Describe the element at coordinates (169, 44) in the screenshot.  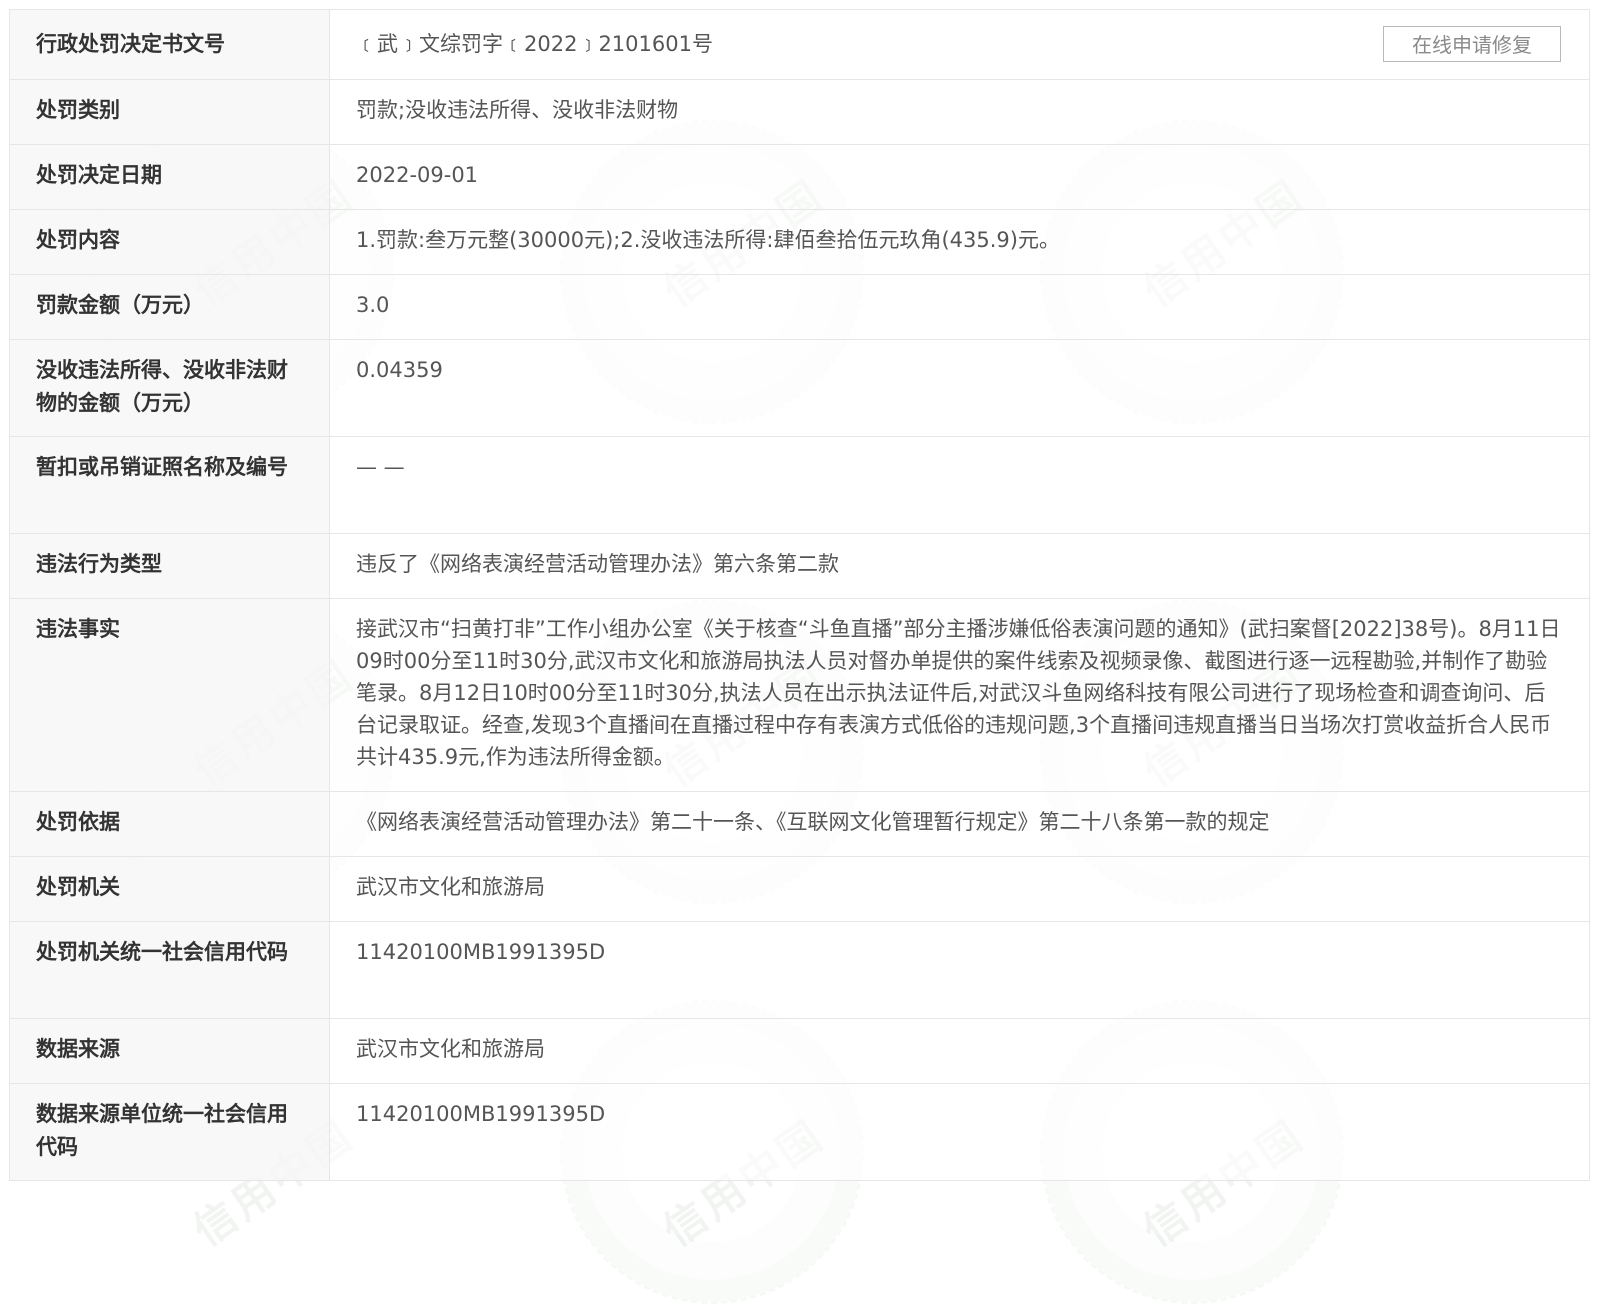
I see `field-label-decision-number: 行政处罚决定书文号` at that location.